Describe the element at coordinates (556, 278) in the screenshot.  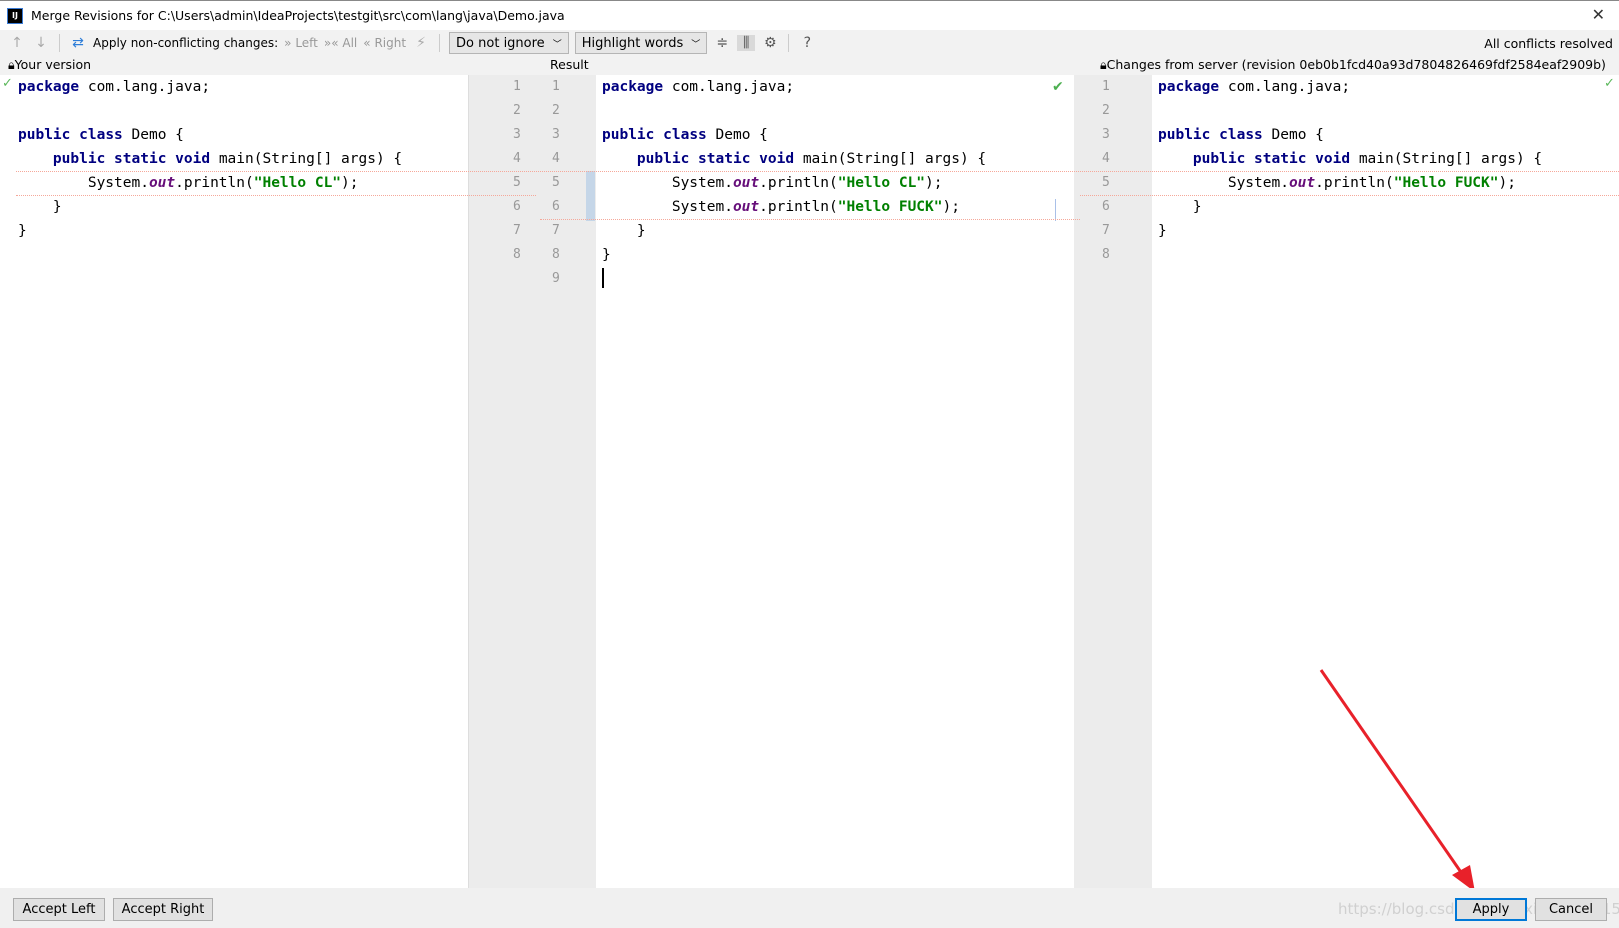
I see `line-number: 9` at that location.